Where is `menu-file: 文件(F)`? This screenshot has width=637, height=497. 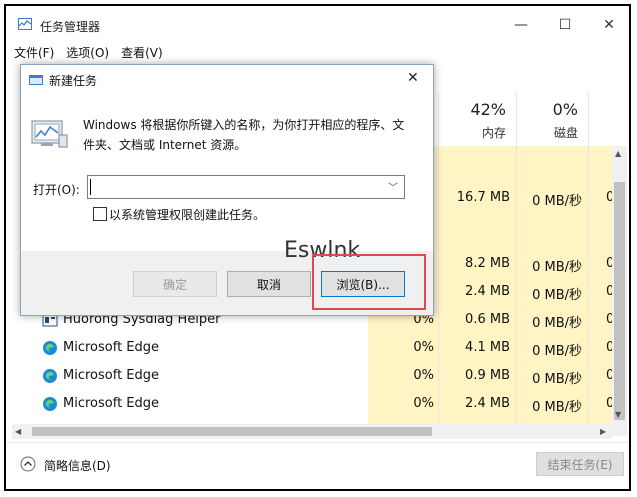 menu-file: 文件(F) is located at coordinates (34, 52).